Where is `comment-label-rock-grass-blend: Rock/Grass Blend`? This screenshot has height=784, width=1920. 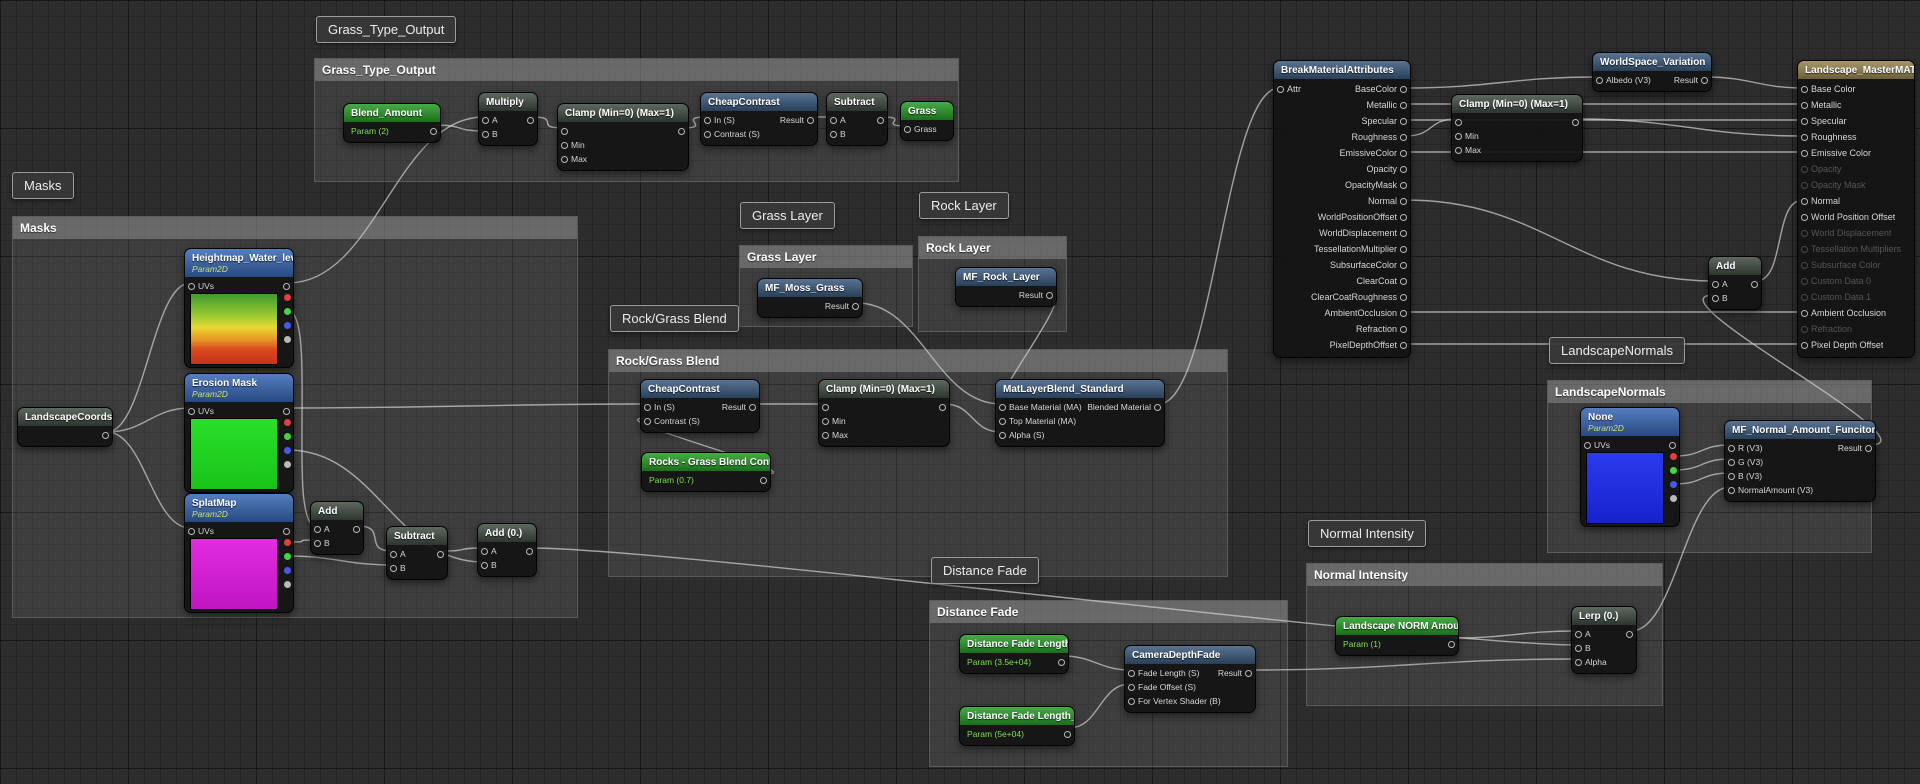
comment-label-rock-grass-blend: Rock/Grass Blend is located at coordinates (674, 318).